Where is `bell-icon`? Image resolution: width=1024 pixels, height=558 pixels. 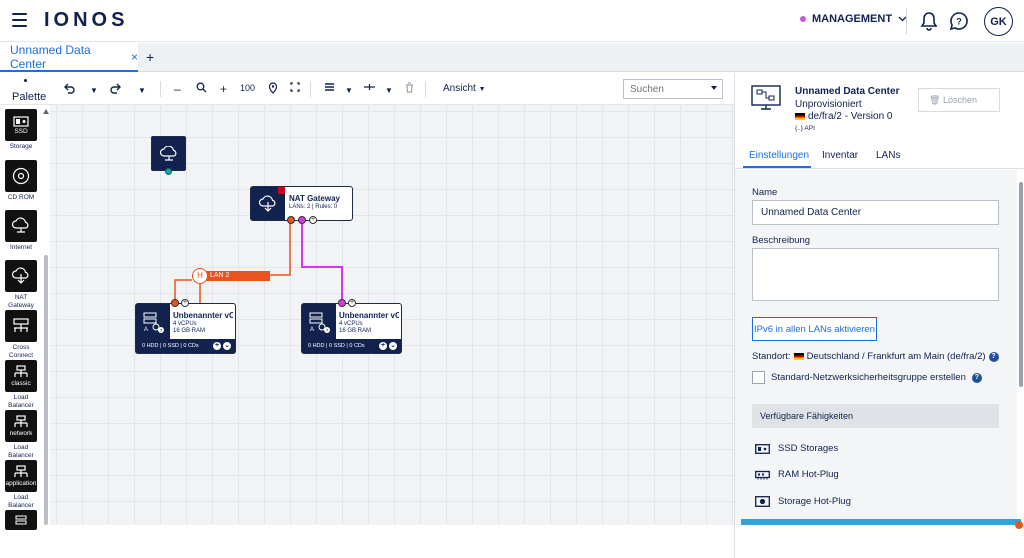 bell-icon is located at coordinates (929, 21).